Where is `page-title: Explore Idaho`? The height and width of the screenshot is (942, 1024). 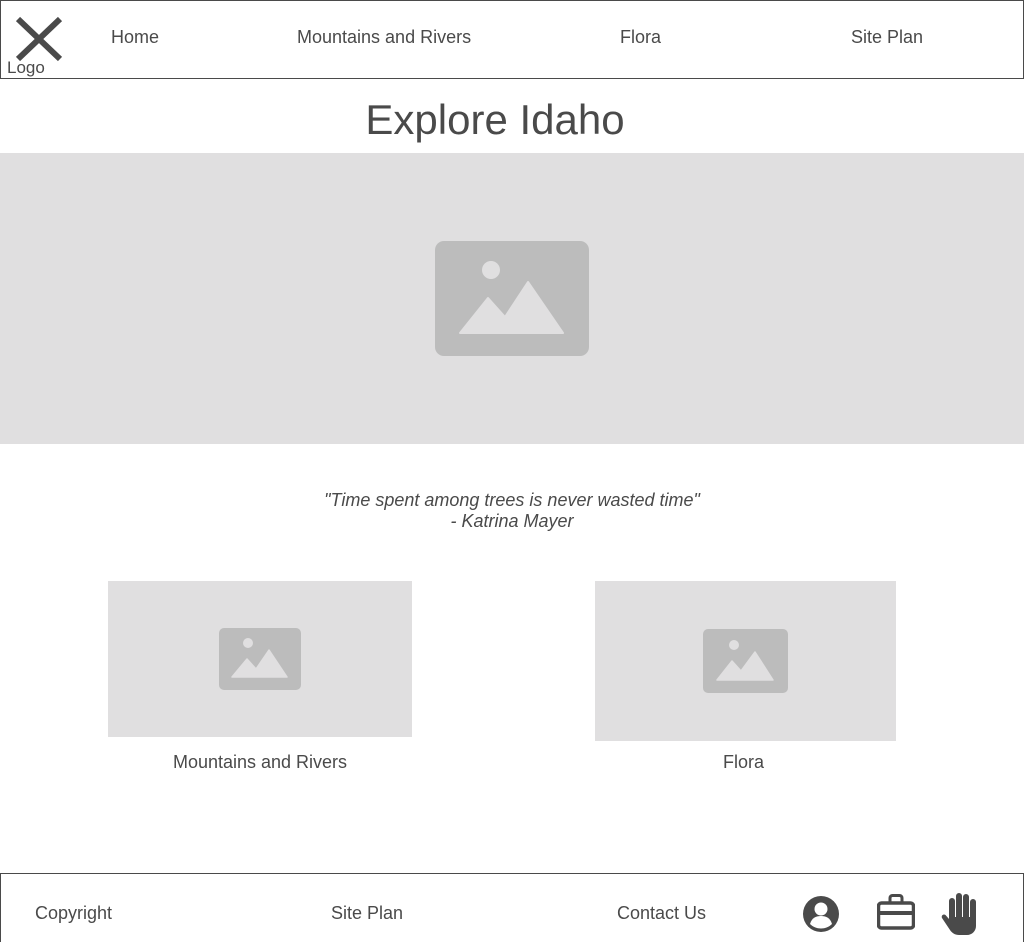
page-title: Explore Idaho is located at coordinates (495, 119).